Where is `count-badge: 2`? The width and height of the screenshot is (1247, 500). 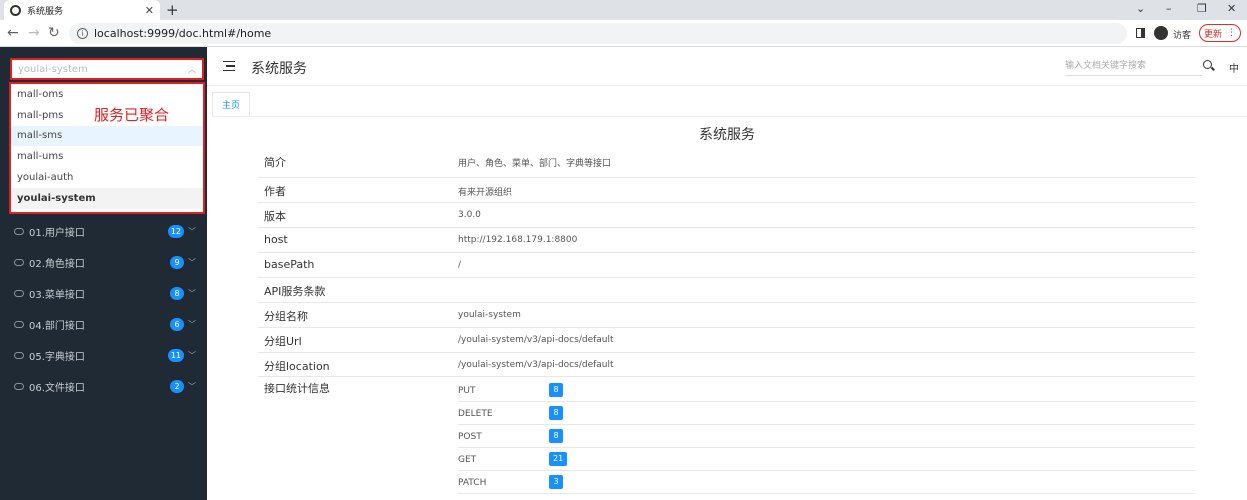
count-badge: 2 is located at coordinates (177, 386).